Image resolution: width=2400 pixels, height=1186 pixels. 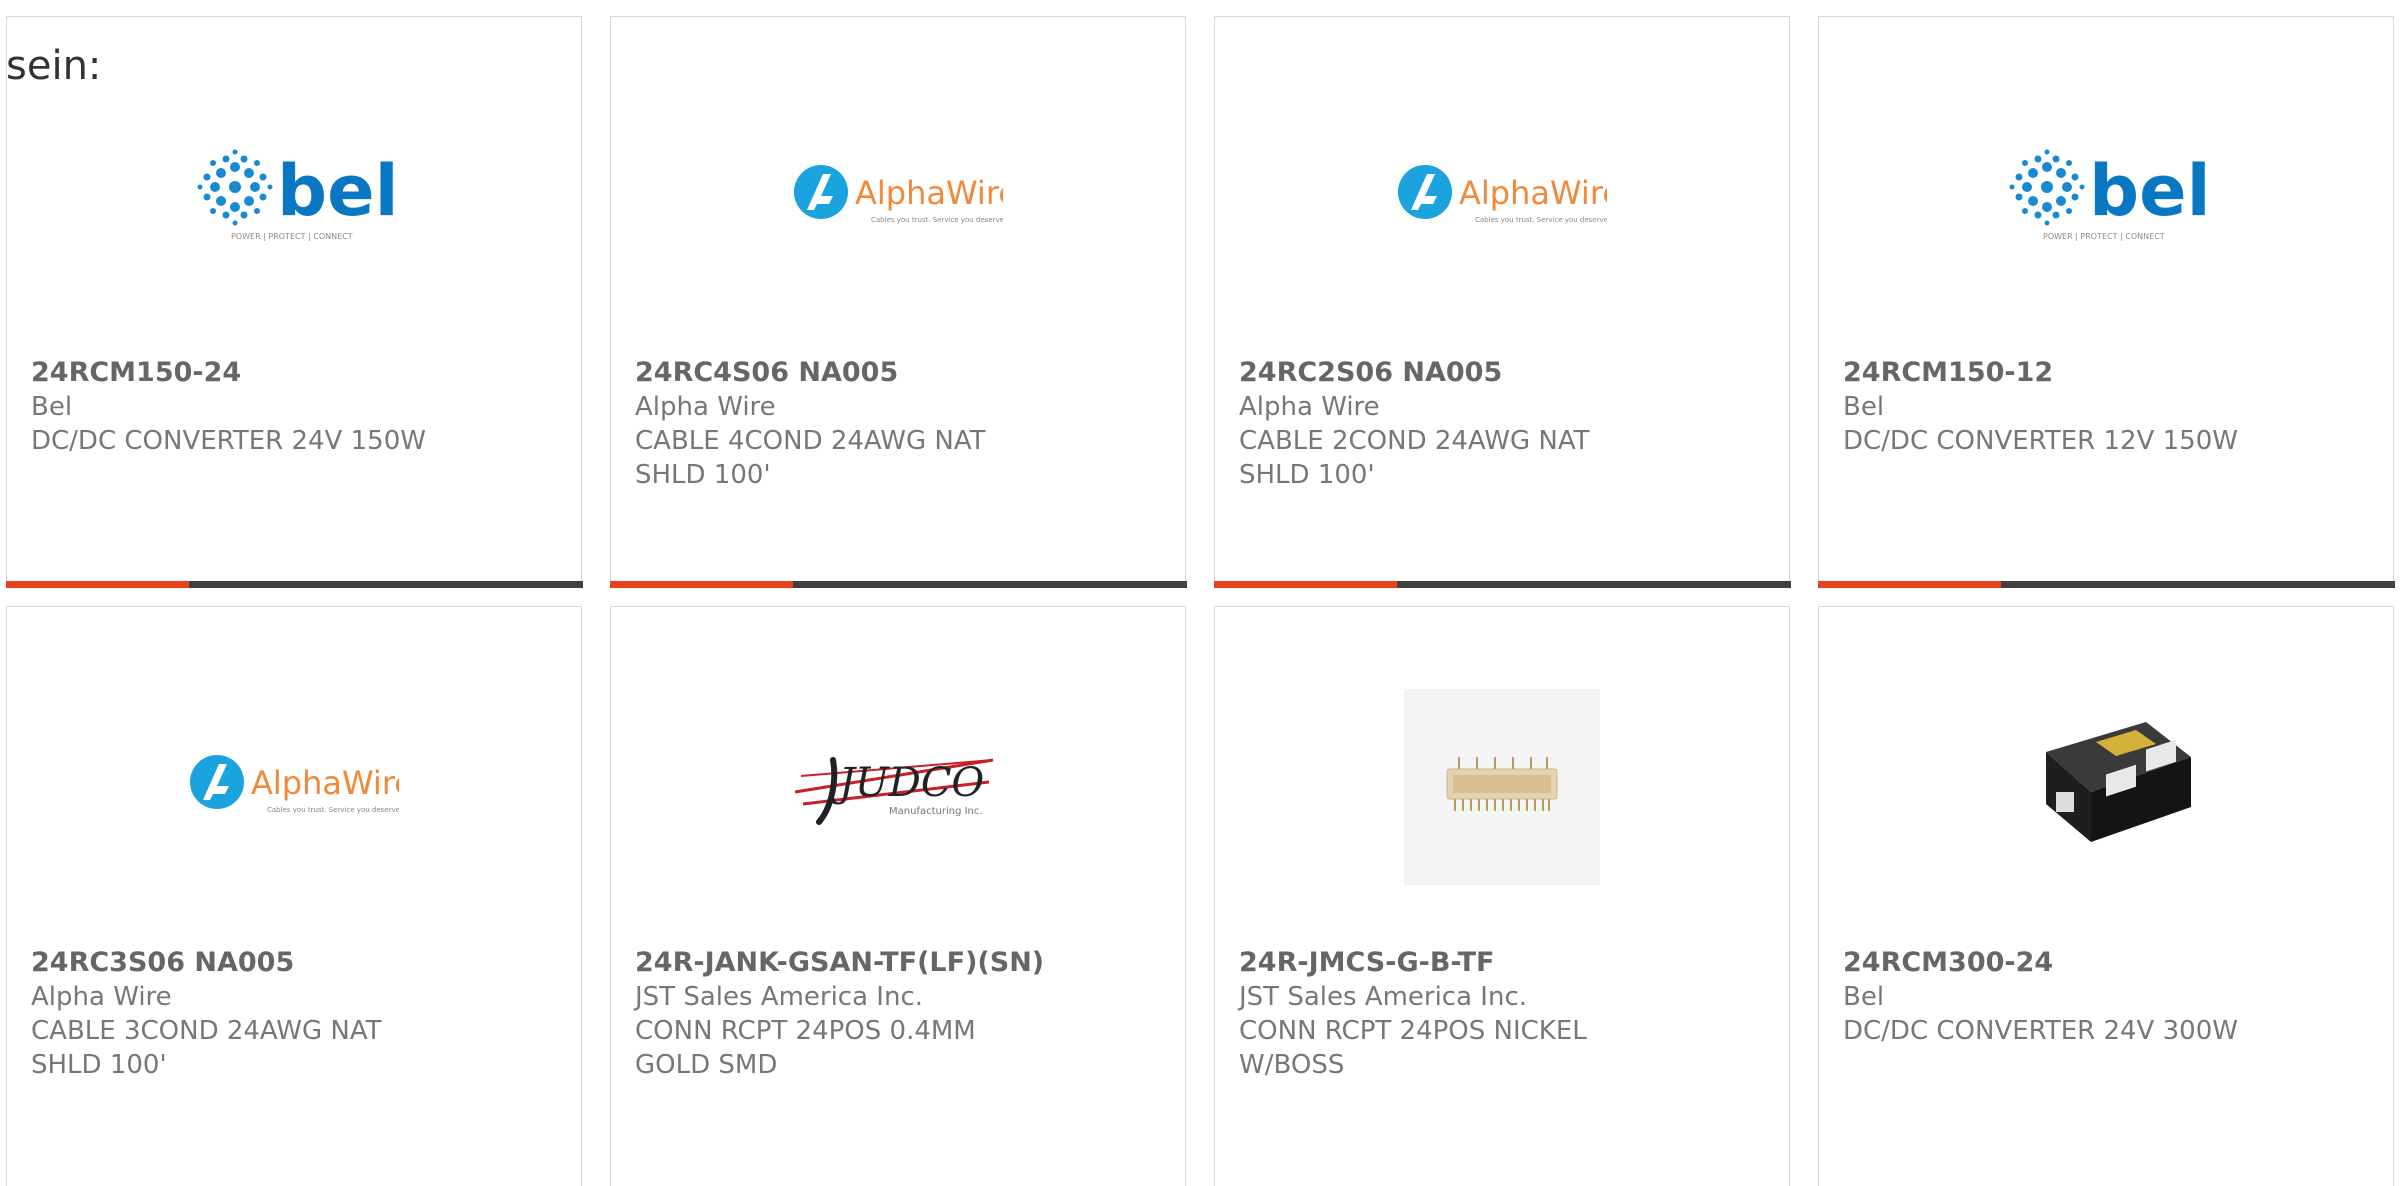 I want to click on part-number: 24R-JANK-GSAN-TF(LF)(SN), so click(x=880, y=963).